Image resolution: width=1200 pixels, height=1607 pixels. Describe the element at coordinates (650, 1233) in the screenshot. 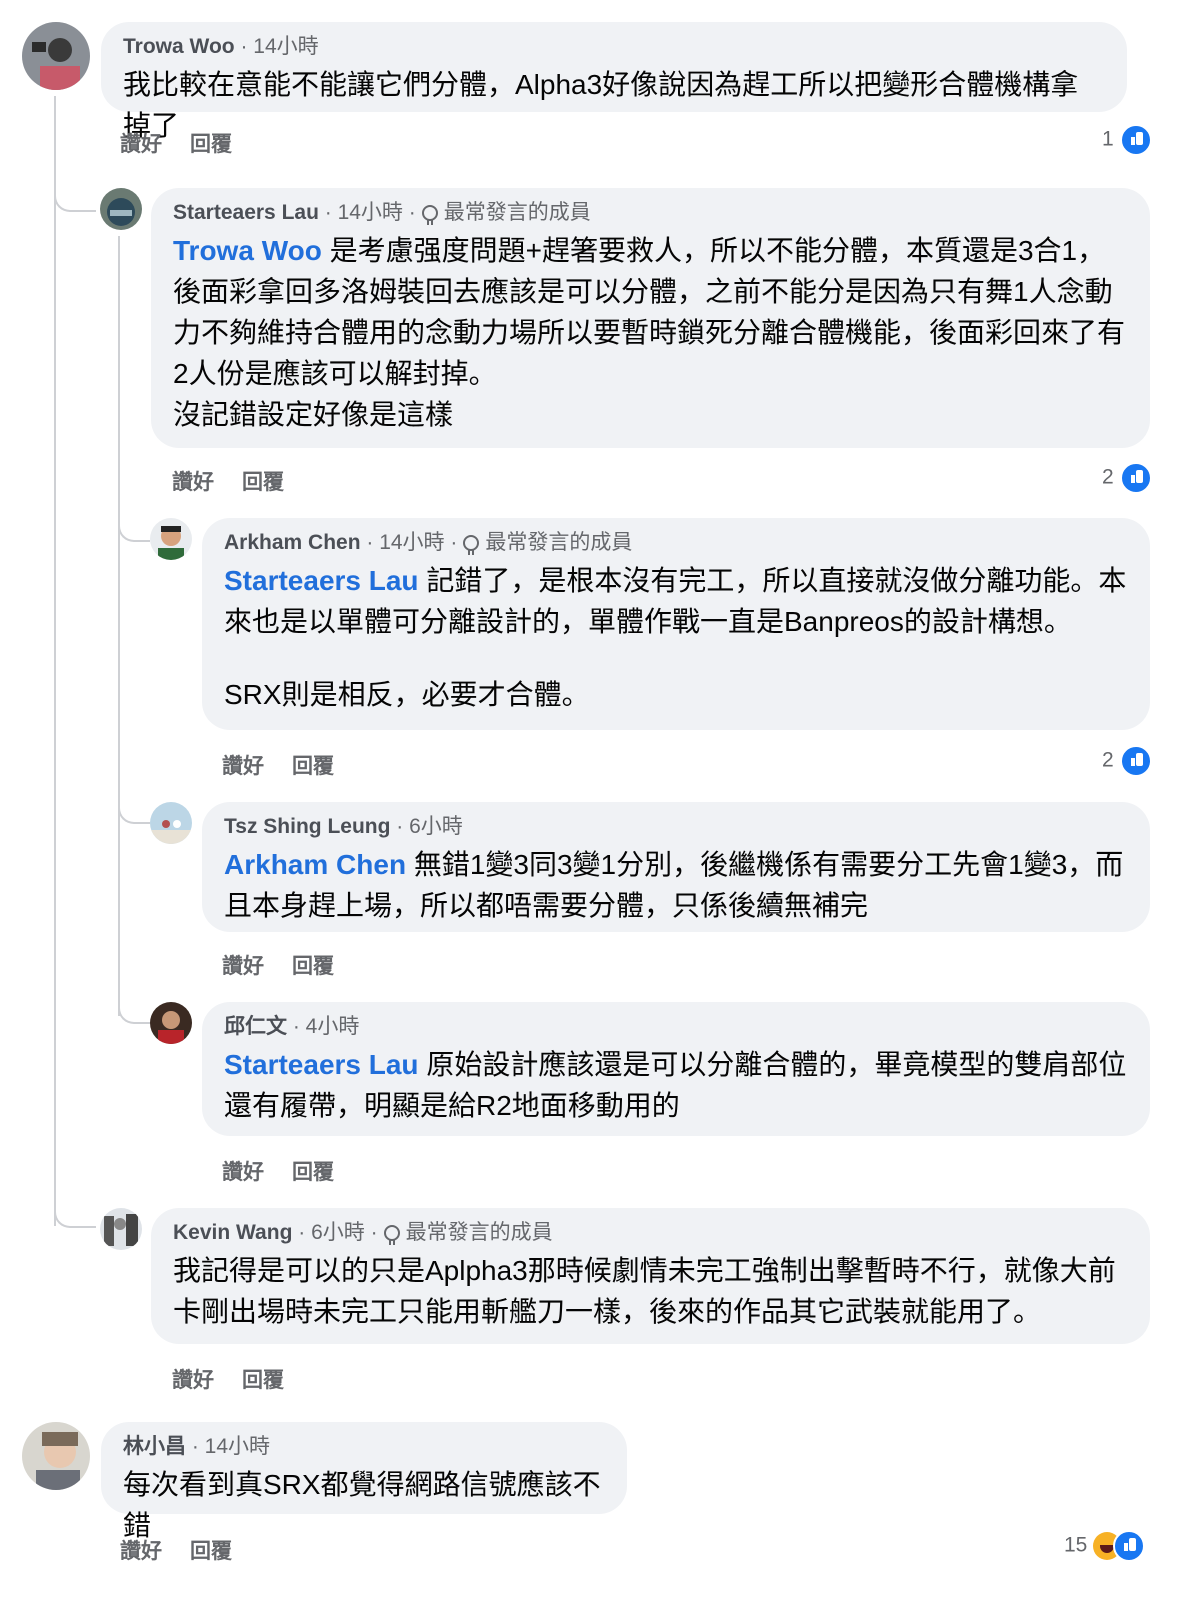

I see `comment-meta: Kevin Wang · 6小時 · 最常發言的成員` at that location.